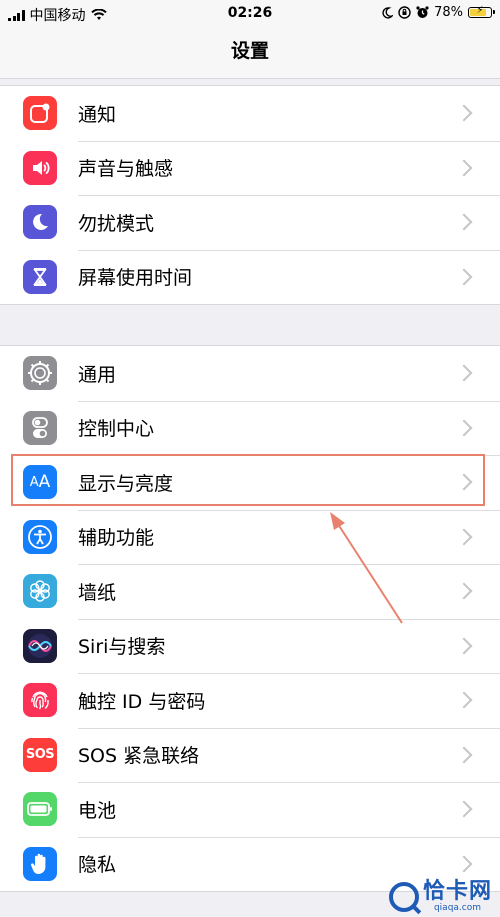 The width and height of the screenshot is (500, 917). Describe the element at coordinates (116, 538) in the screenshot. I see `settings-row-label: 辅助功能` at that location.